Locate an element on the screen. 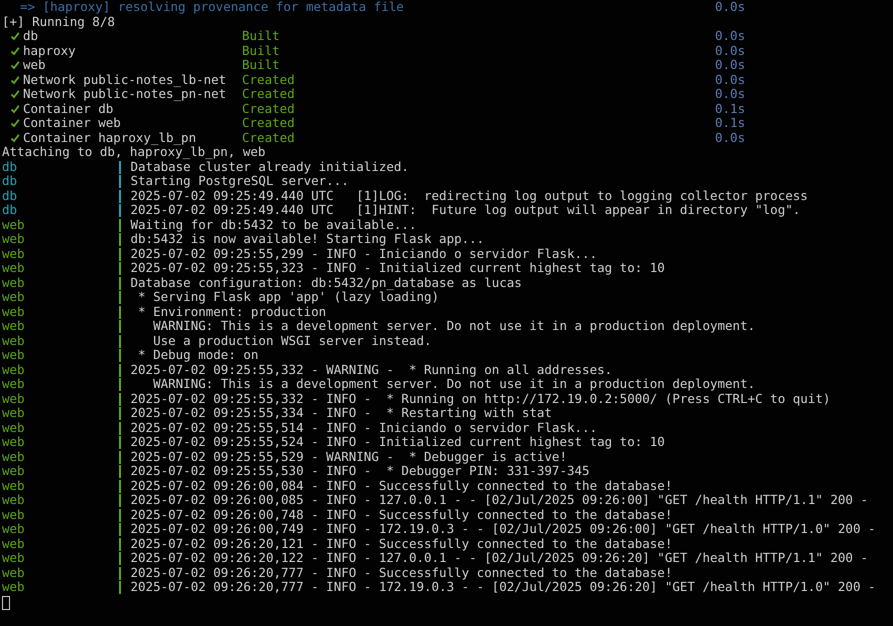 The height and width of the screenshot is (626, 893). log-message: * Serving Flask app 'app' (lazy loading) is located at coordinates (288, 297).